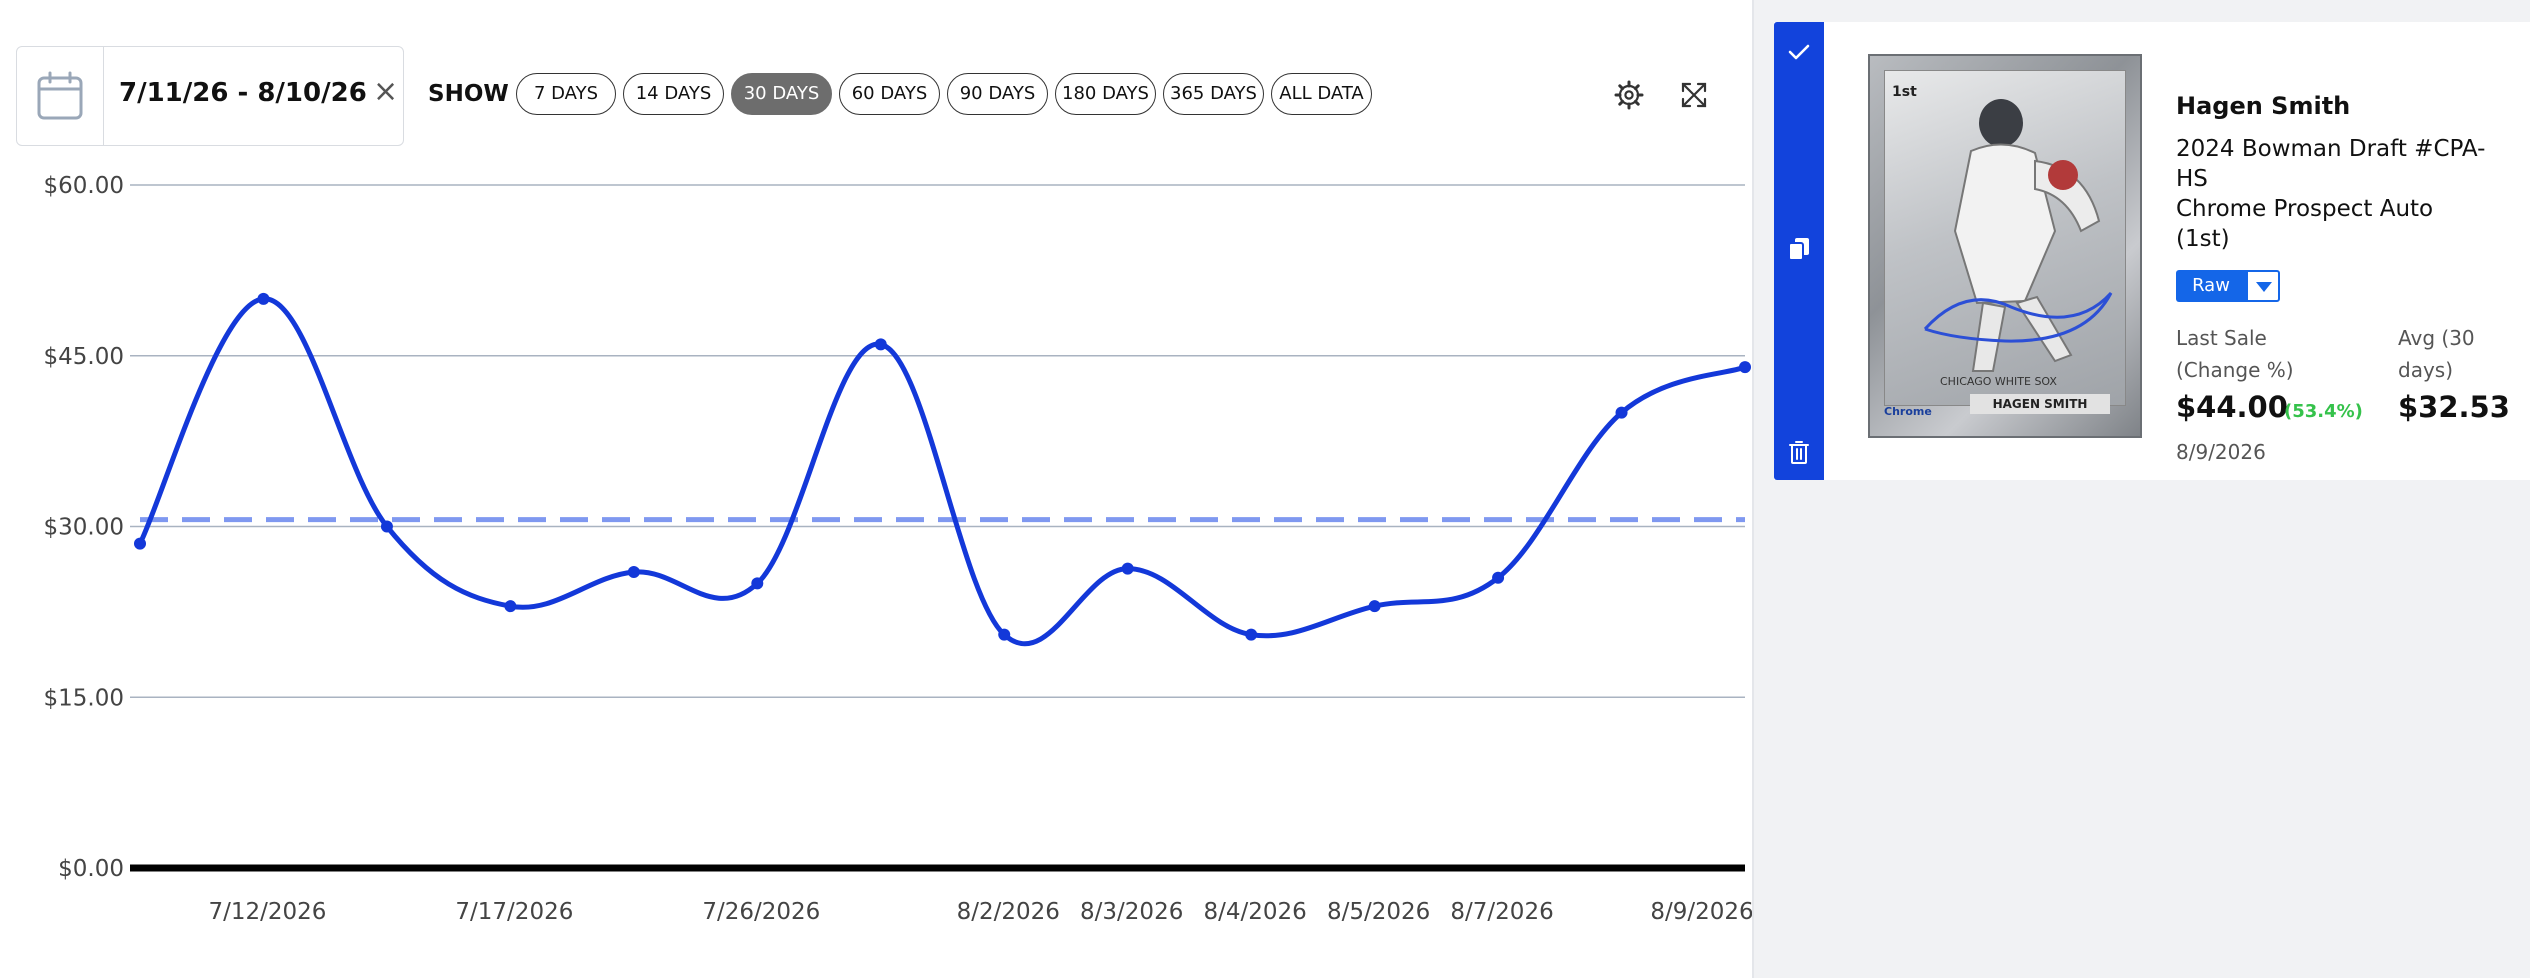 Image resolution: width=2530 pixels, height=978 pixels. I want to click on x-tick-label: 8/9/2026, so click(1701, 912).